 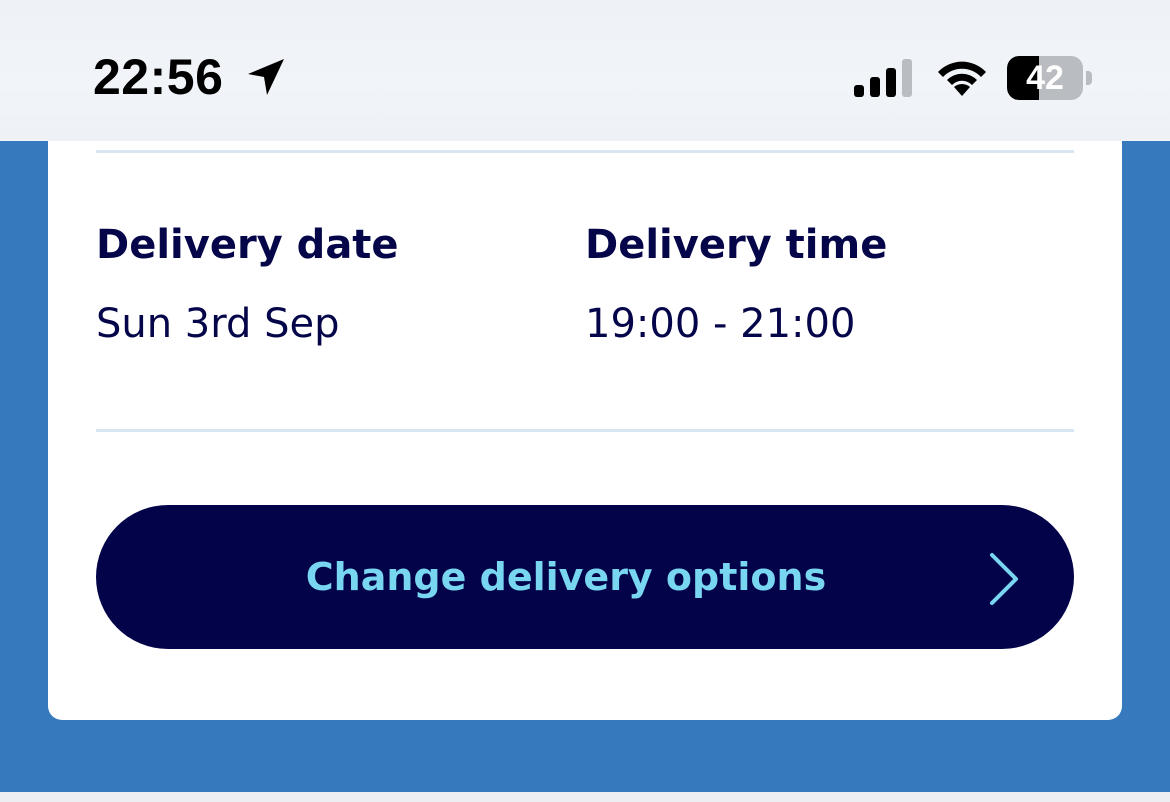 I want to click on delivery-date-value: Sun 3rd Sep, so click(x=218, y=324).